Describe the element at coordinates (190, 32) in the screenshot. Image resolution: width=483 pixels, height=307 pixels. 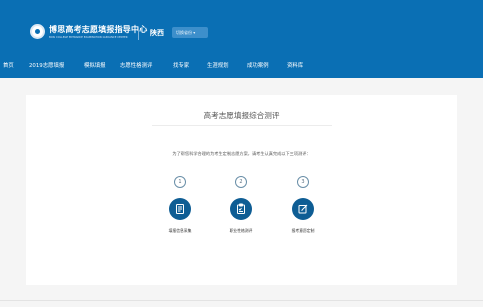
I see `switch-province-button: 切换省份 ▾` at that location.